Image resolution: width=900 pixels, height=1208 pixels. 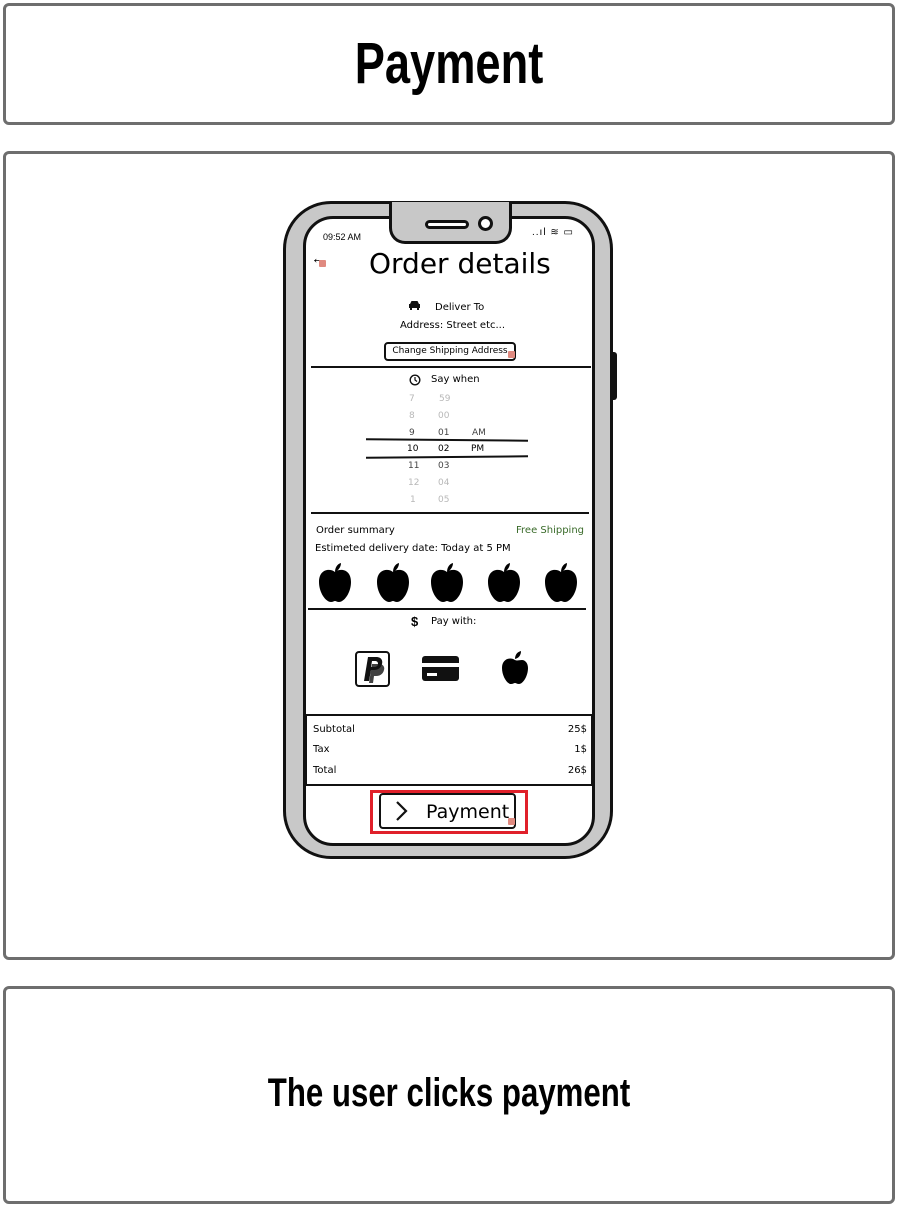 I want to click on hour-option: 8, so click(x=412, y=416).